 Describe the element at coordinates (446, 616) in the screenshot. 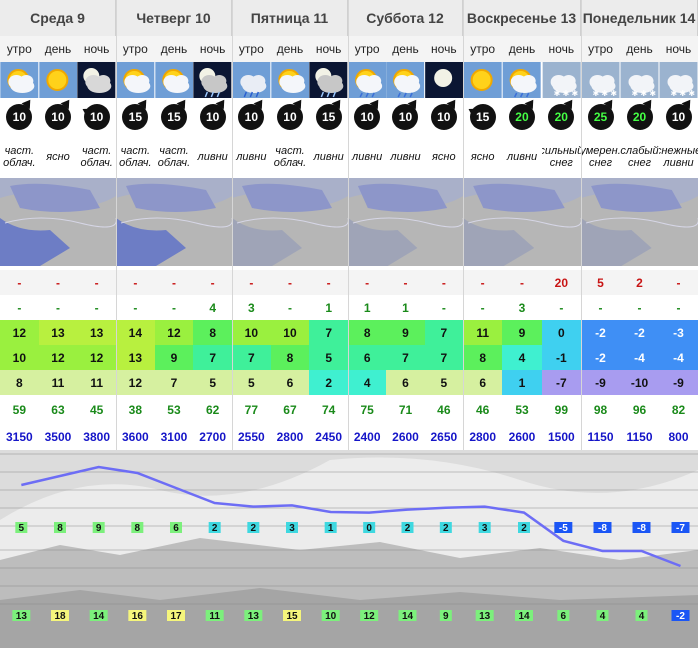

I see `chart-data-label: 9` at that location.